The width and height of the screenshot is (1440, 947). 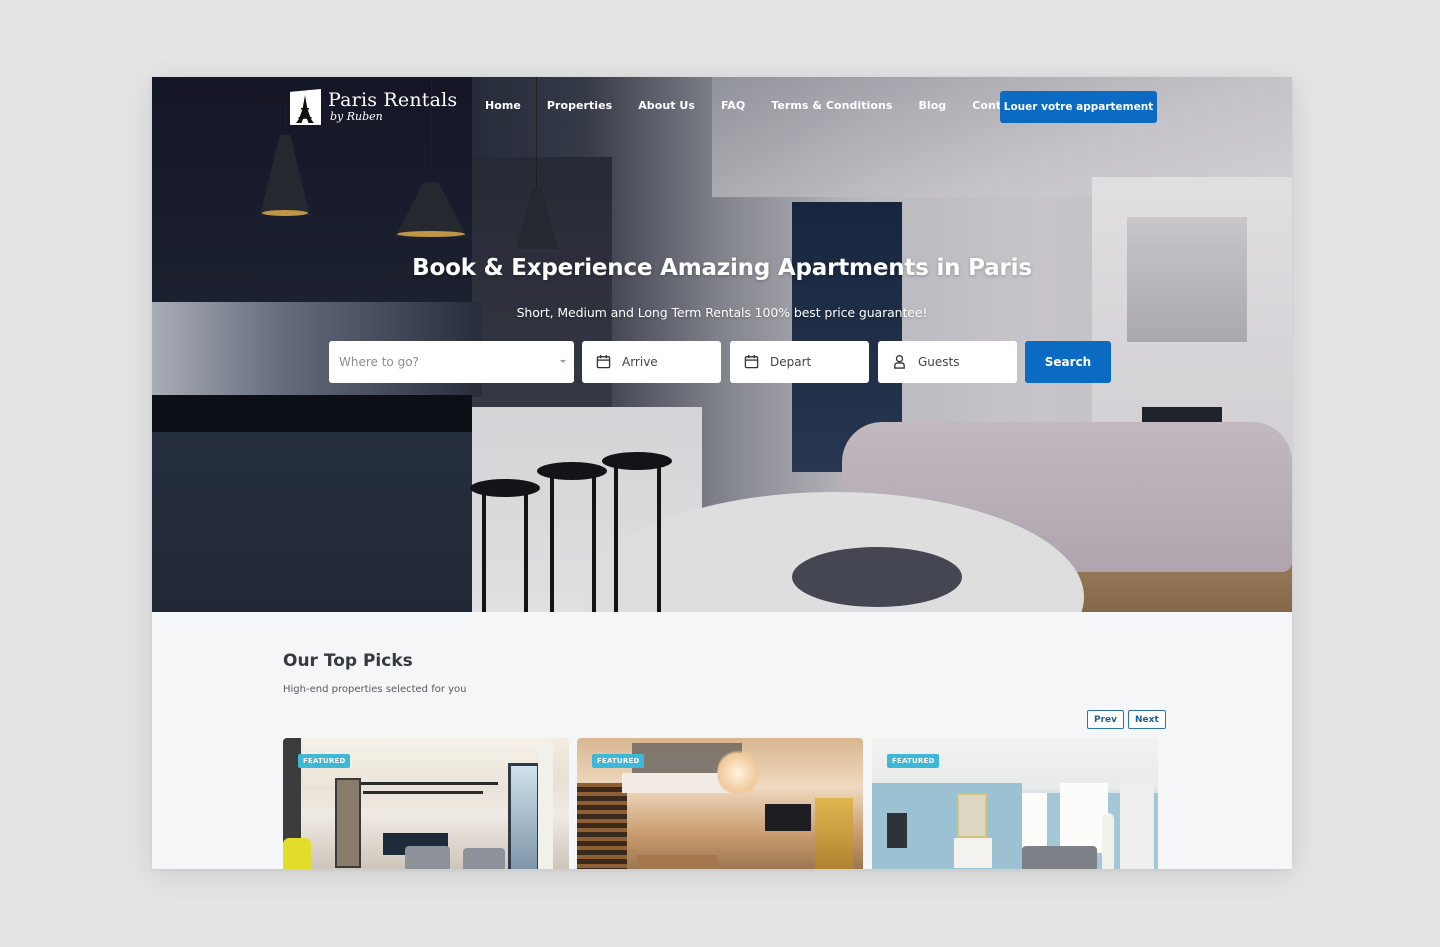 What do you see at coordinates (305, 107) in the screenshot?
I see `eiffel-tower-logo-icon` at bounding box center [305, 107].